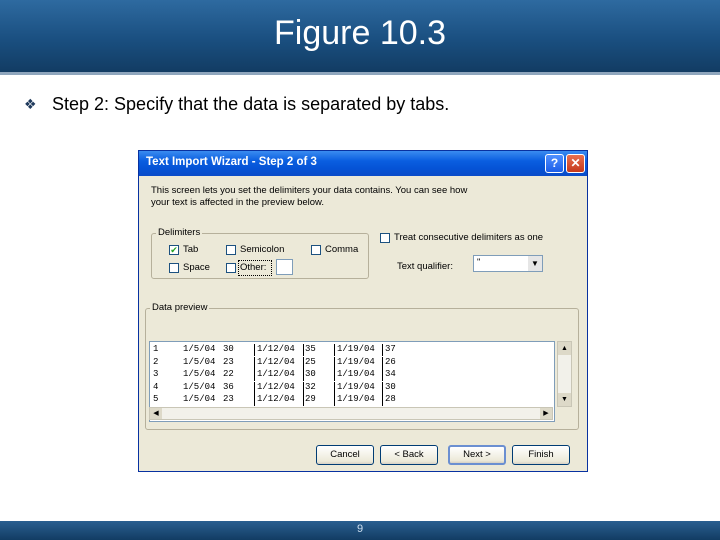  What do you see at coordinates (575, 163) in the screenshot?
I see `close-icon: ✕` at bounding box center [575, 163].